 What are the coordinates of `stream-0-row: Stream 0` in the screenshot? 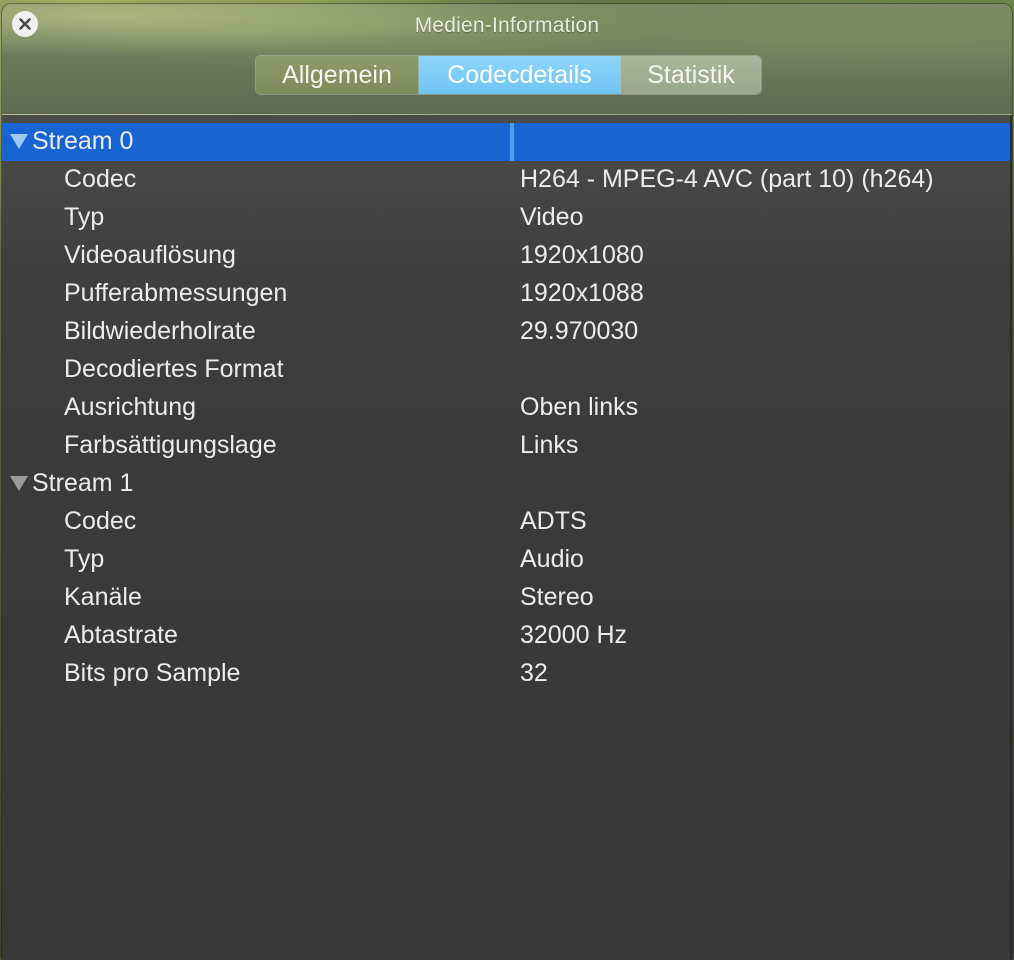 It's located at (507, 142).